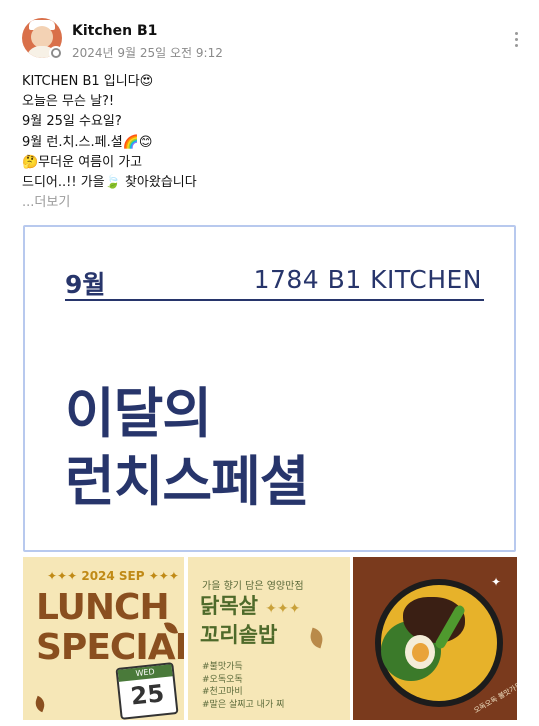 The image size is (539, 726). What do you see at coordinates (516, 40) in the screenshot?
I see `more-vertical-icon` at bounding box center [516, 40].